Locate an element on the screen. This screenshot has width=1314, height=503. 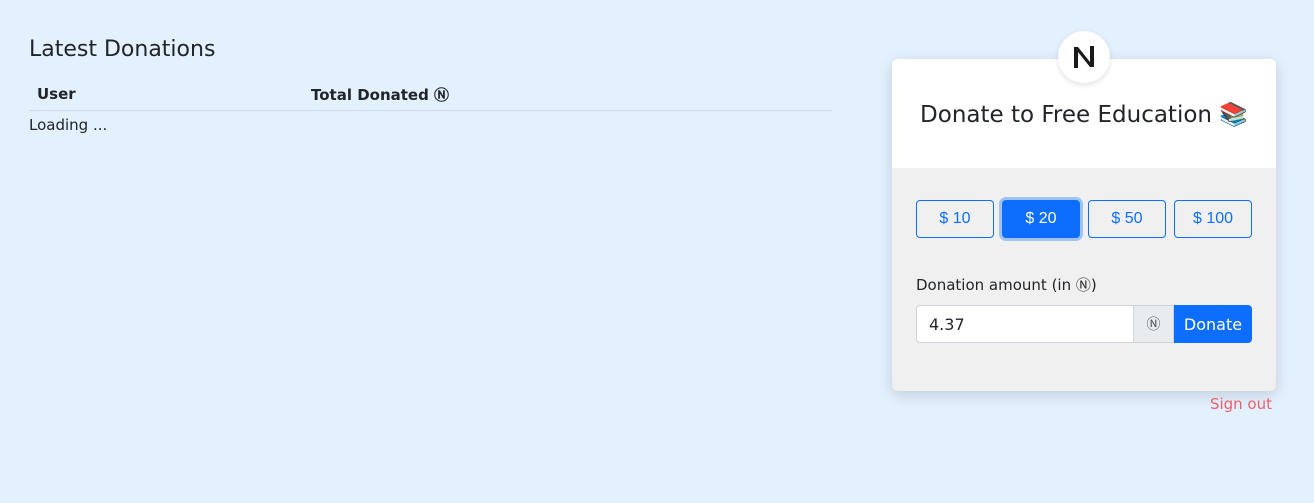
preset-20-button: $ 20 is located at coordinates (1041, 219).